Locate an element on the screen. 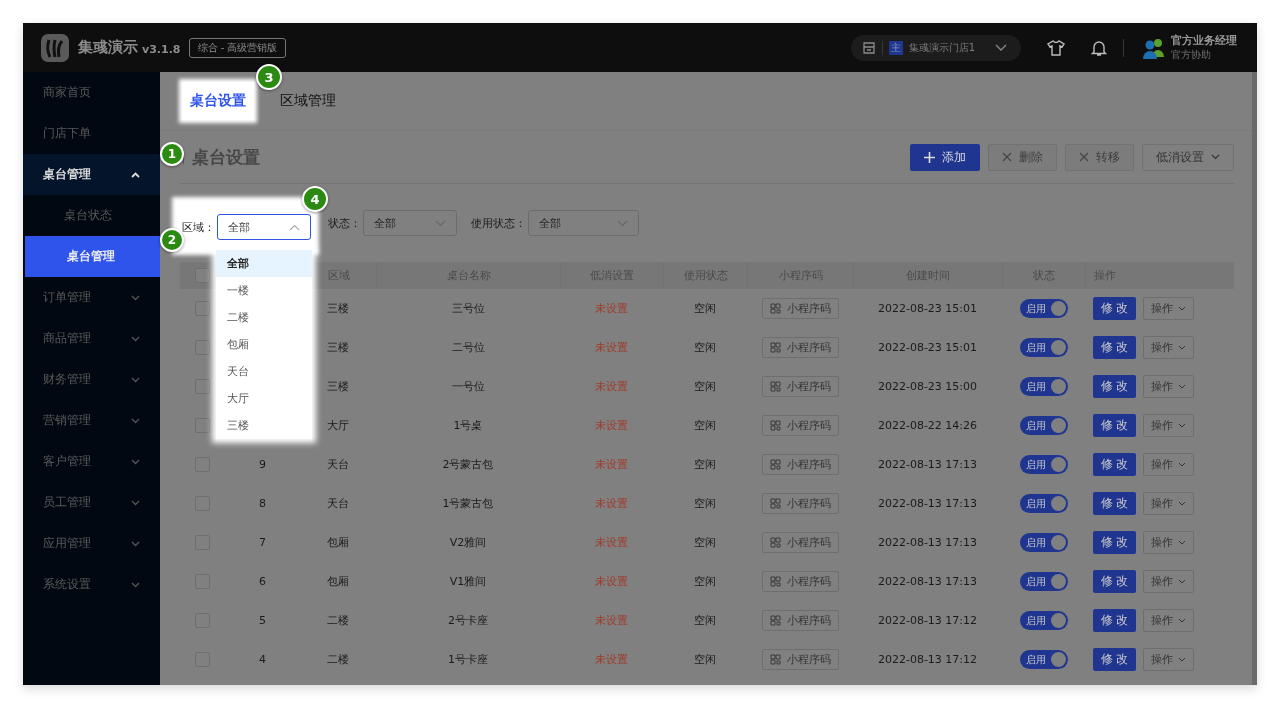 The width and height of the screenshot is (1280, 709). dropdown-option: 包厢 is located at coordinates (264, 344).